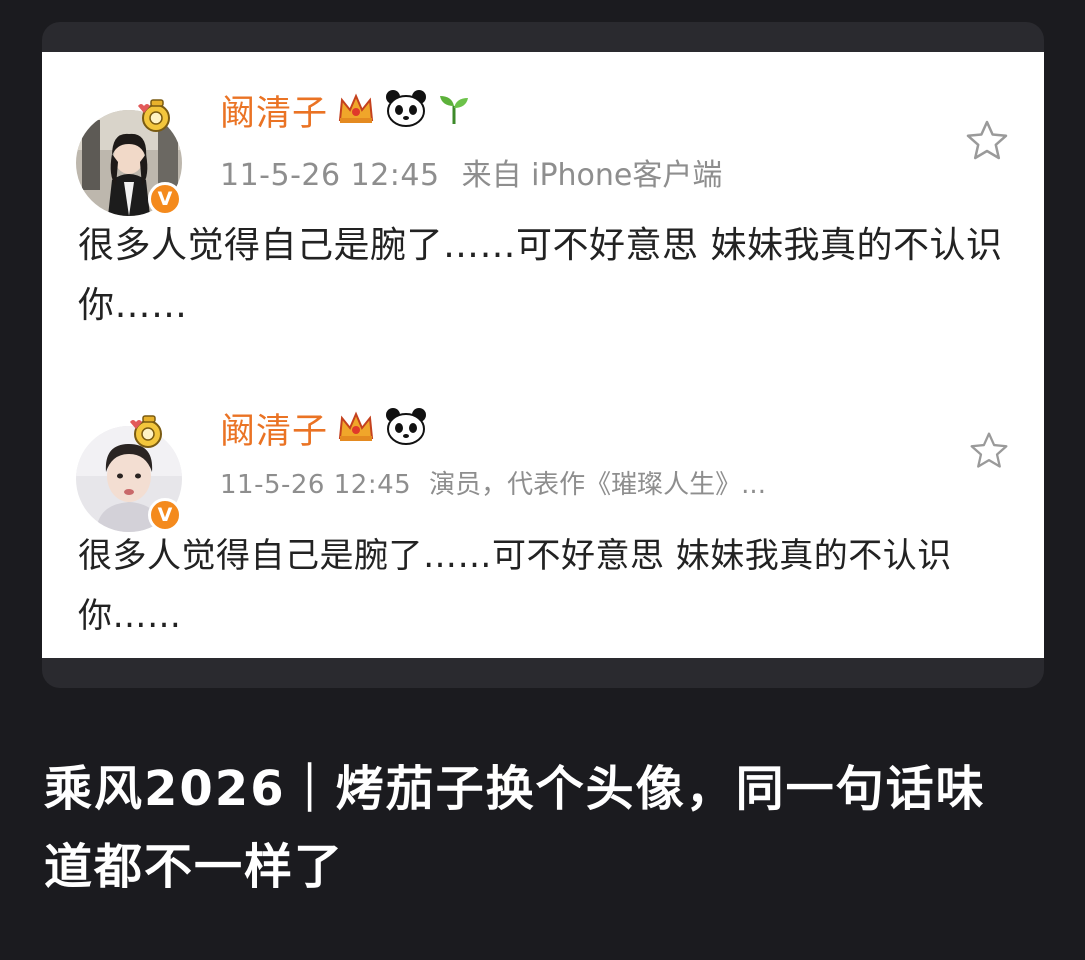  I want to click on verified-badge-icon: V, so click(165, 199).